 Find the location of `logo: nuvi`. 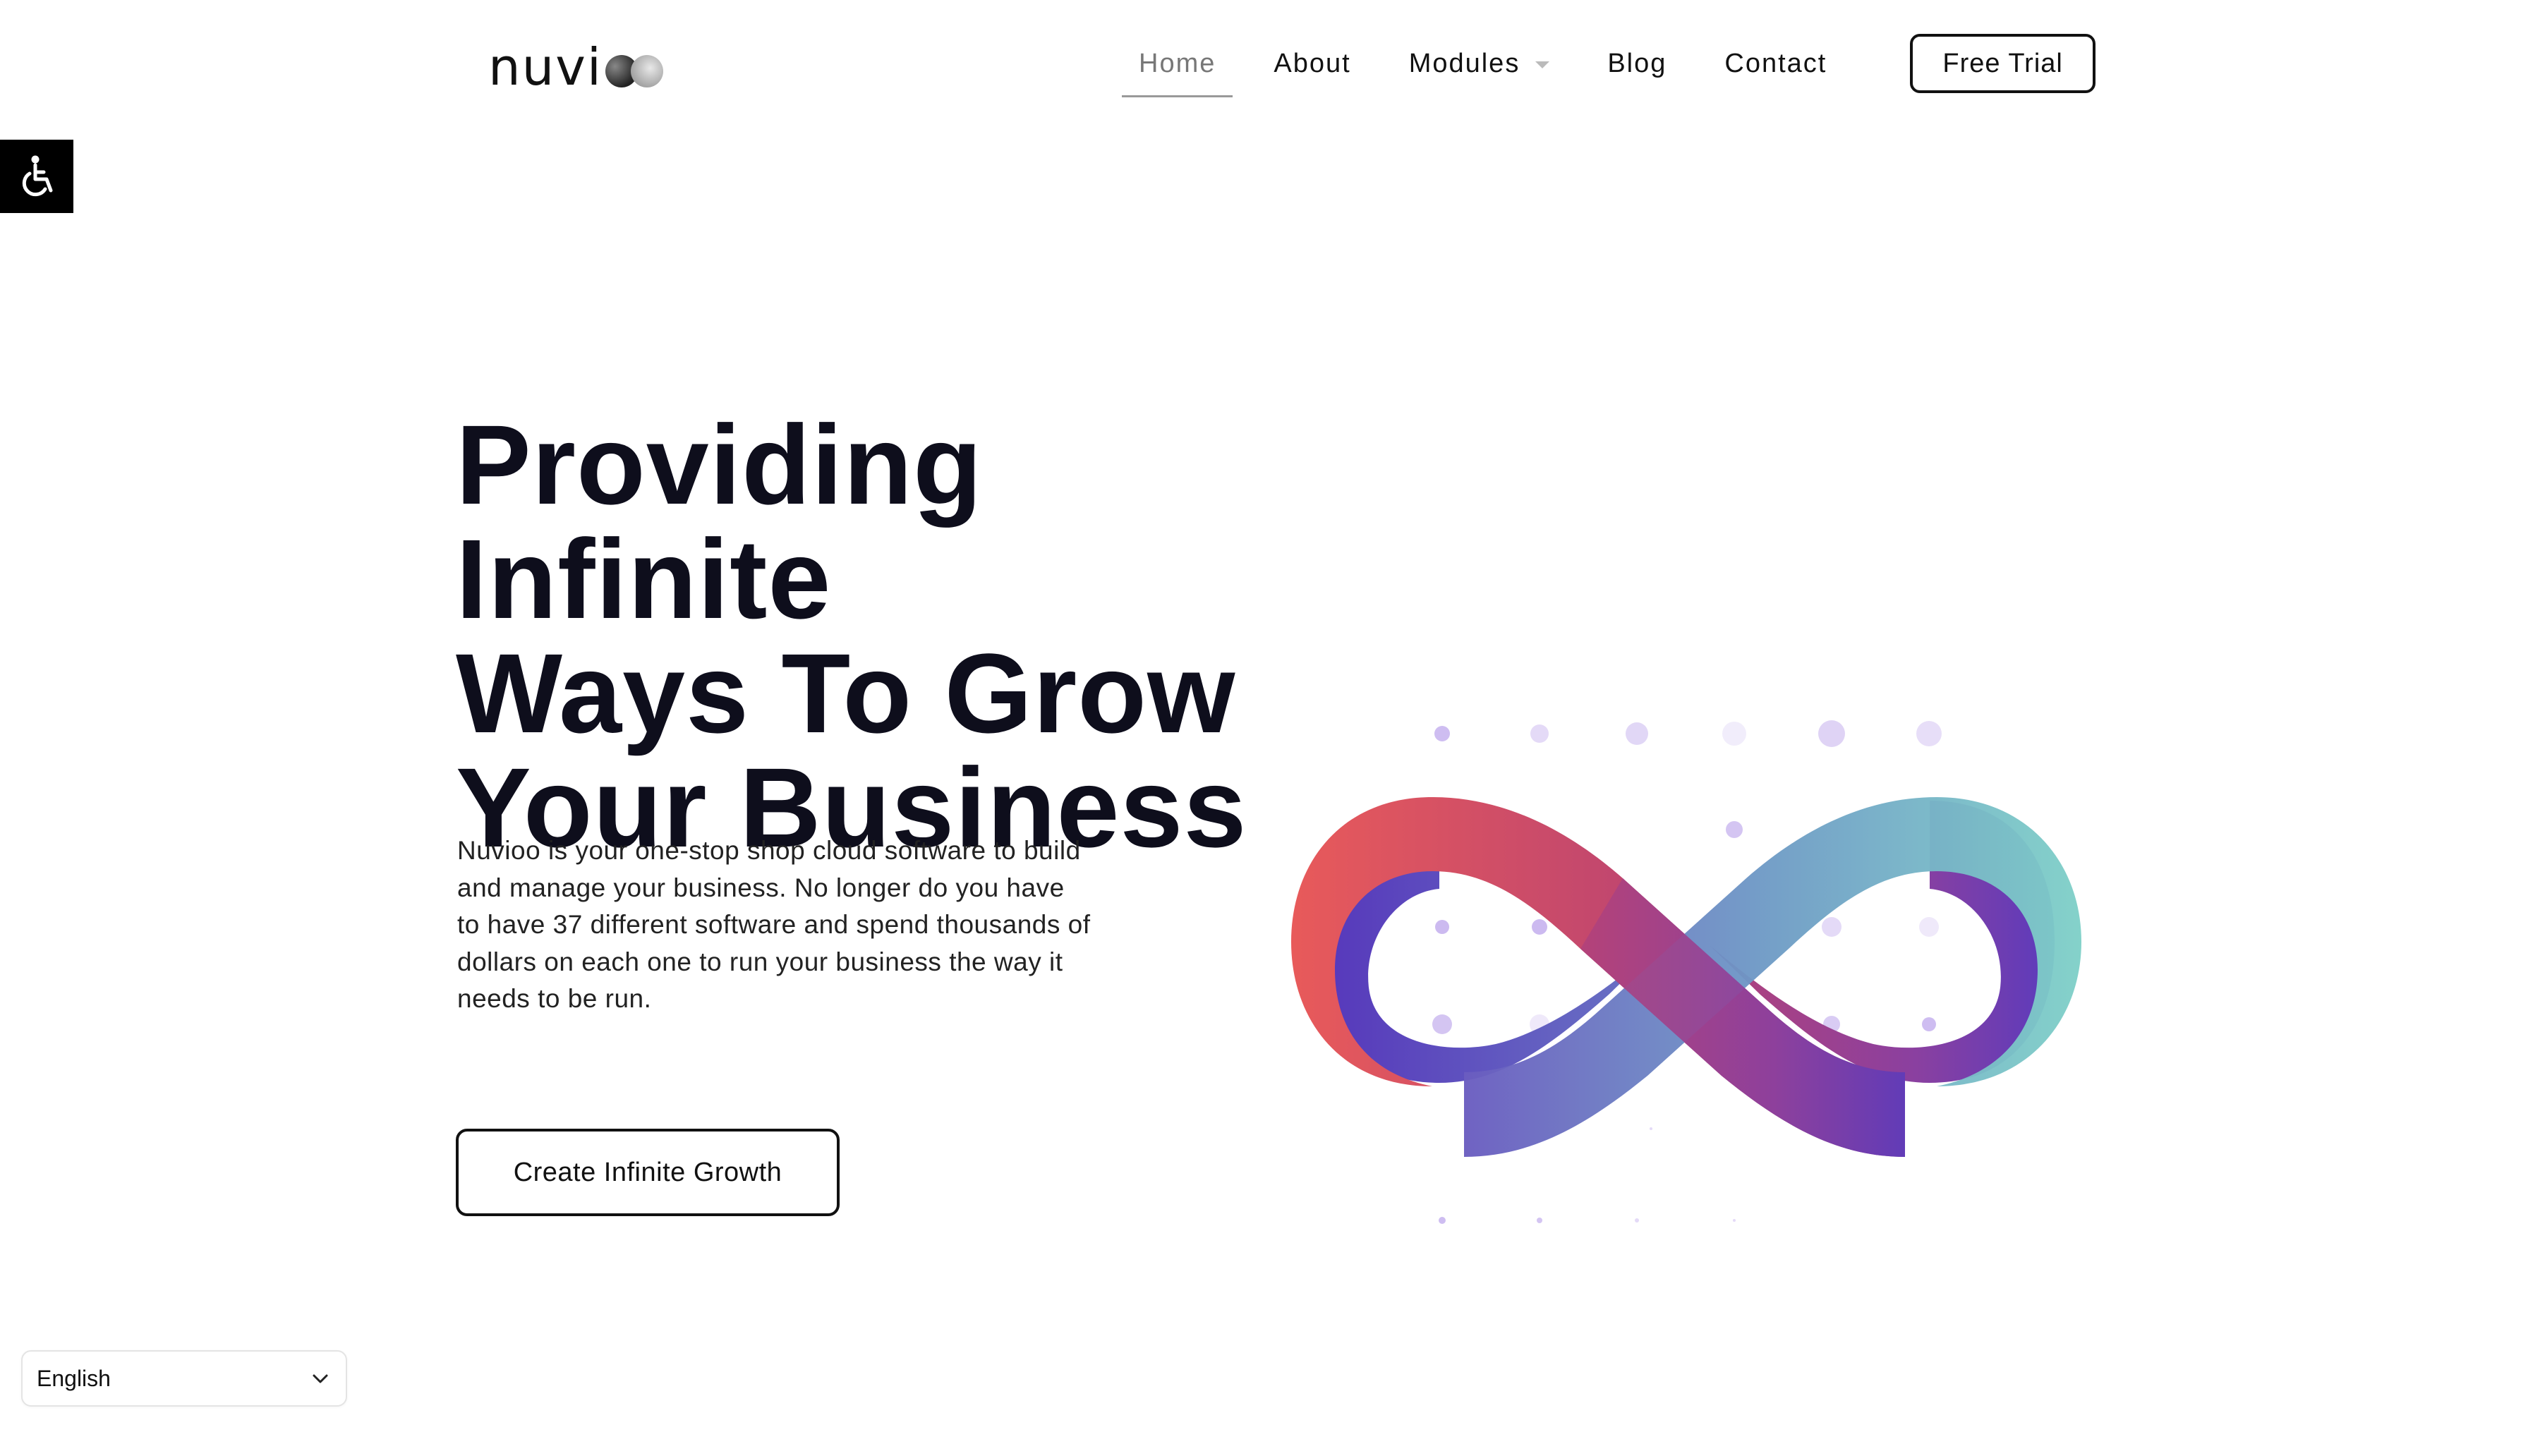

logo: nuvi is located at coordinates (594, 67).